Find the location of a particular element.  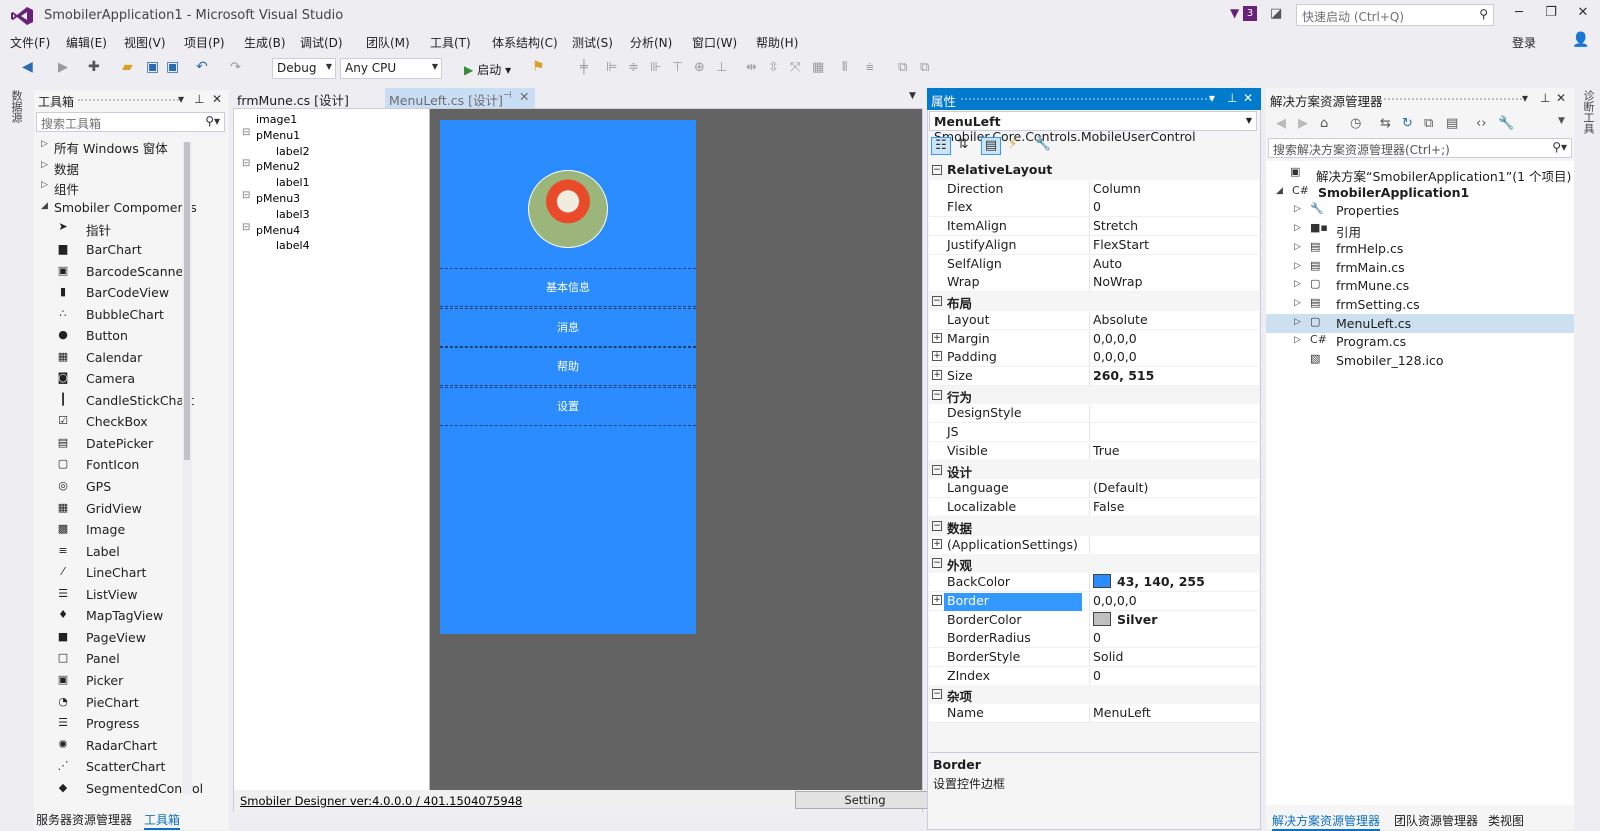

property-row: SelfAlign Auto is located at coordinates (1094, 264).